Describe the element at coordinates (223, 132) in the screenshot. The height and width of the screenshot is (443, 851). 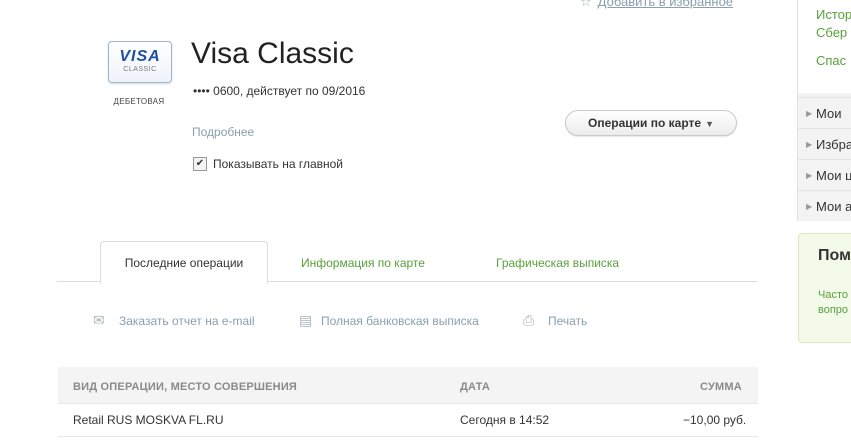
I see `details-link: Подробнее` at that location.